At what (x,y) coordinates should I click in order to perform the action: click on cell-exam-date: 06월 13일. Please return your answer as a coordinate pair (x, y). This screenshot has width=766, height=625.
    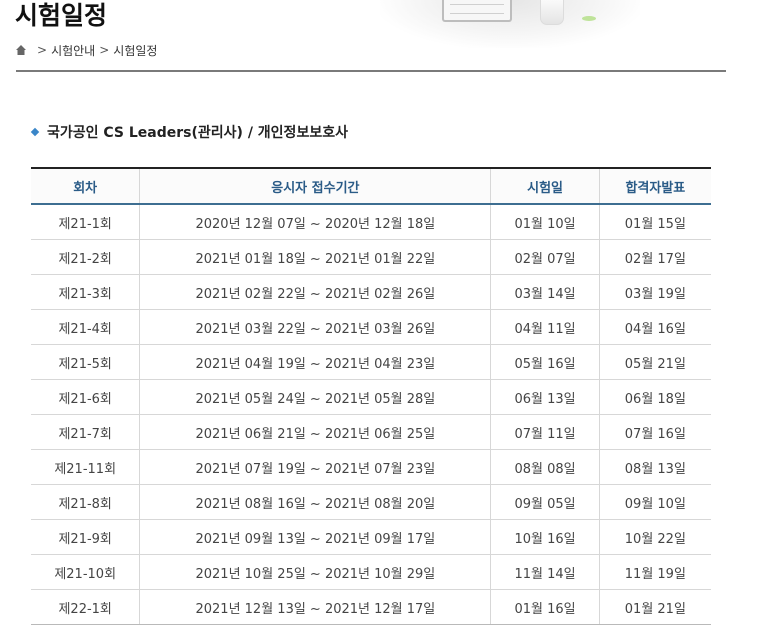
    Looking at the image, I should click on (545, 397).